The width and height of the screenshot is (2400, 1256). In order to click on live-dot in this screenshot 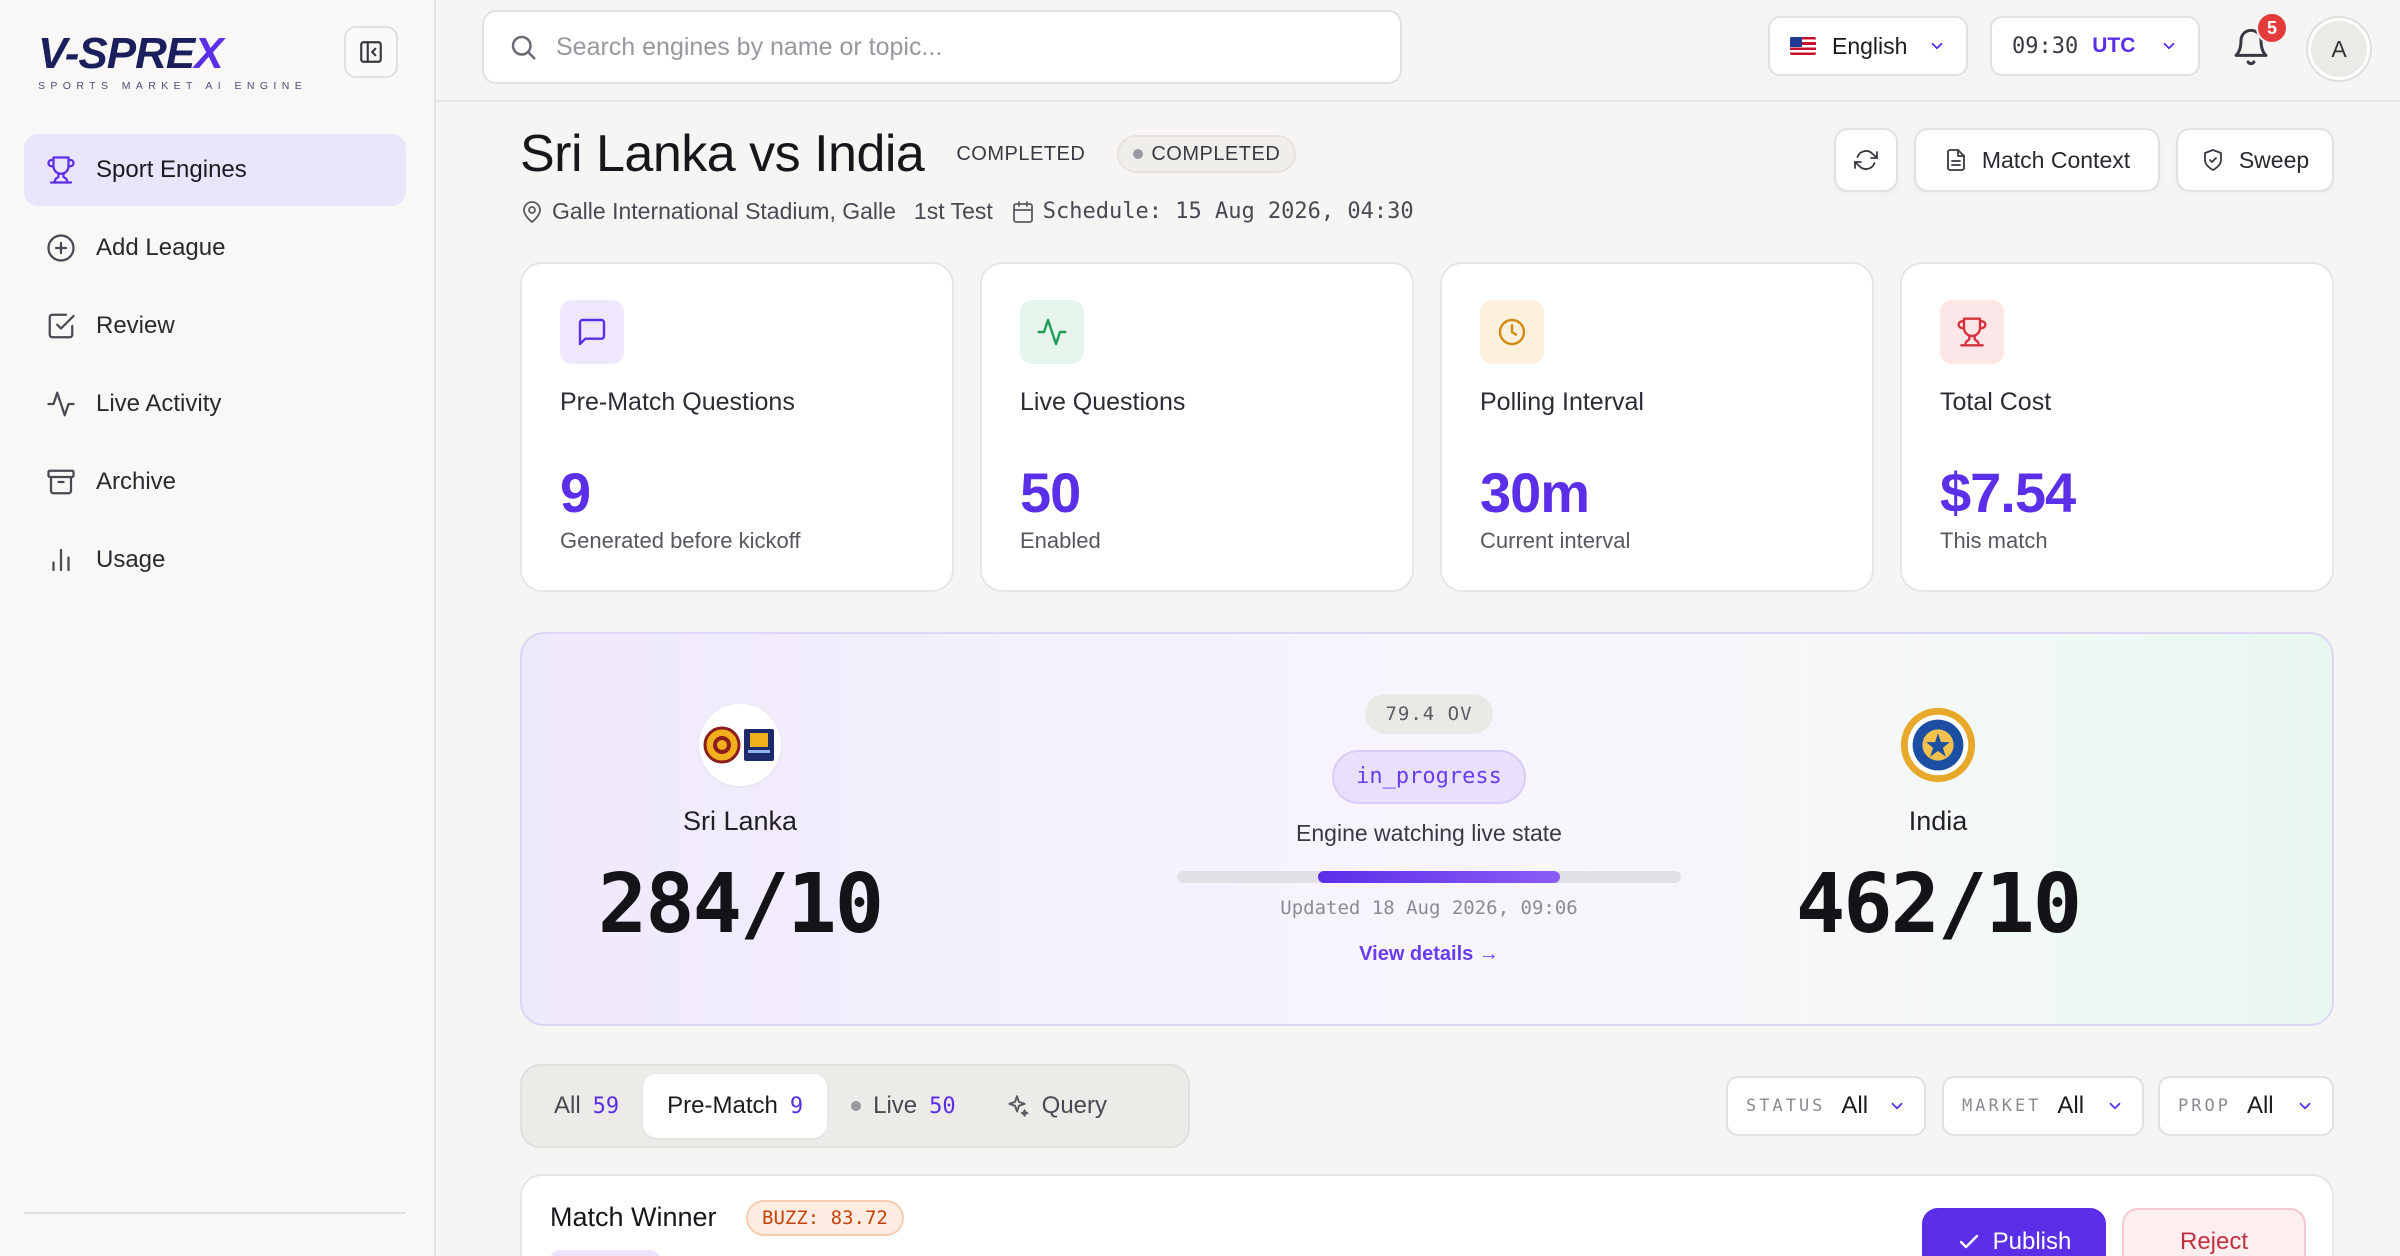, I will do `click(856, 1106)`.